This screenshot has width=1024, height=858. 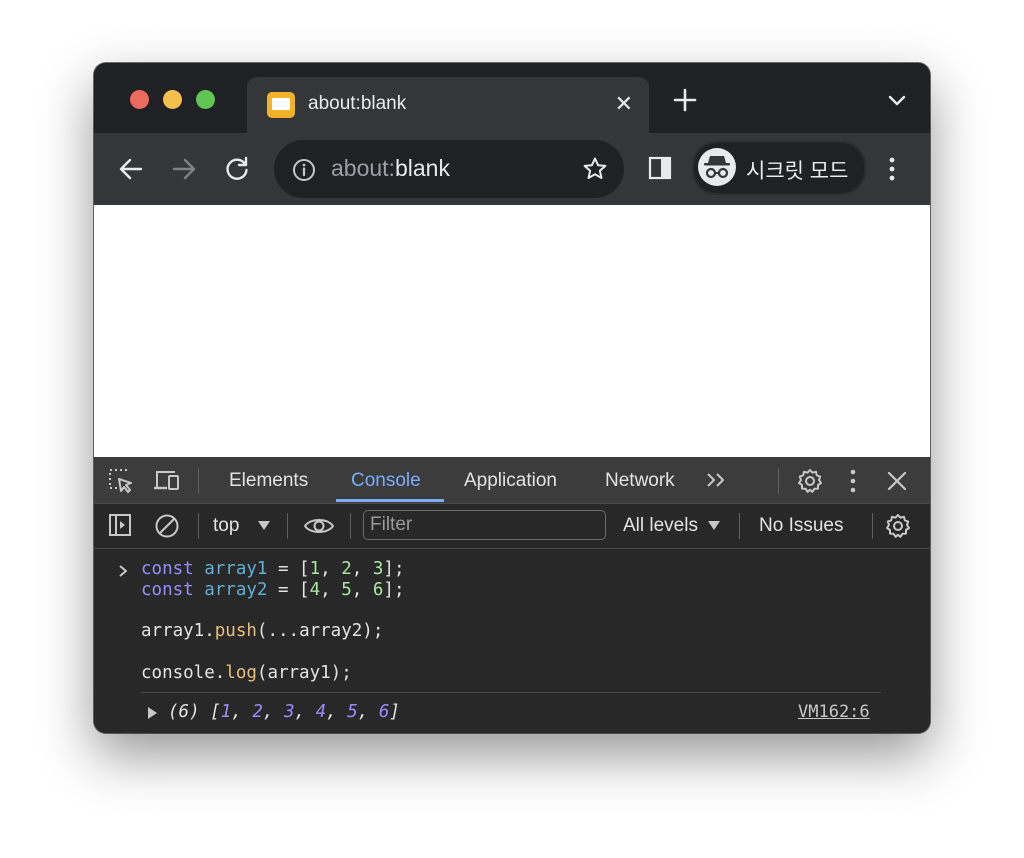 What do you see at coordinates (121, 481) in the screenshot?
I see `inspect-element-icon` at bounding box center [121, 481].